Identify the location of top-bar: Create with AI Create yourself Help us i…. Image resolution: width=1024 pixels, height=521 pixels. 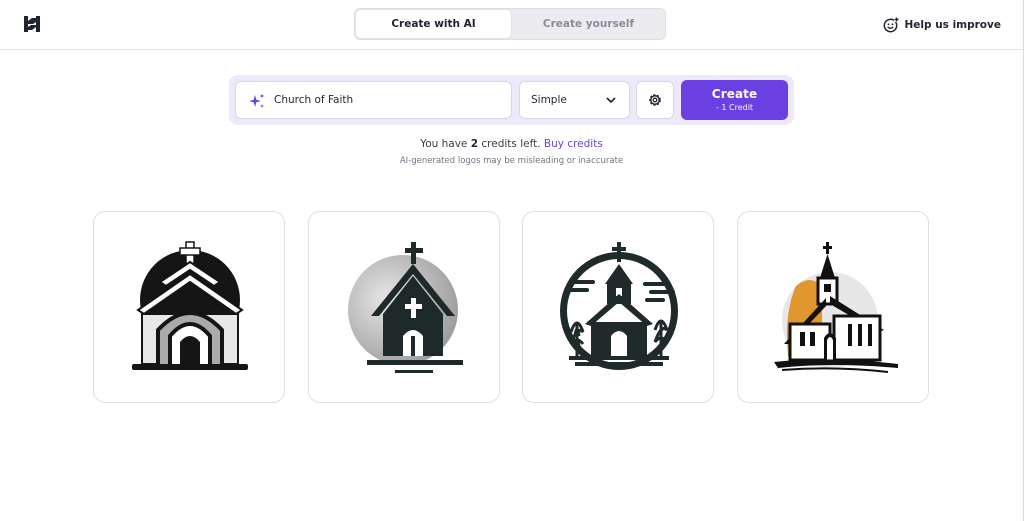
(511, 25).